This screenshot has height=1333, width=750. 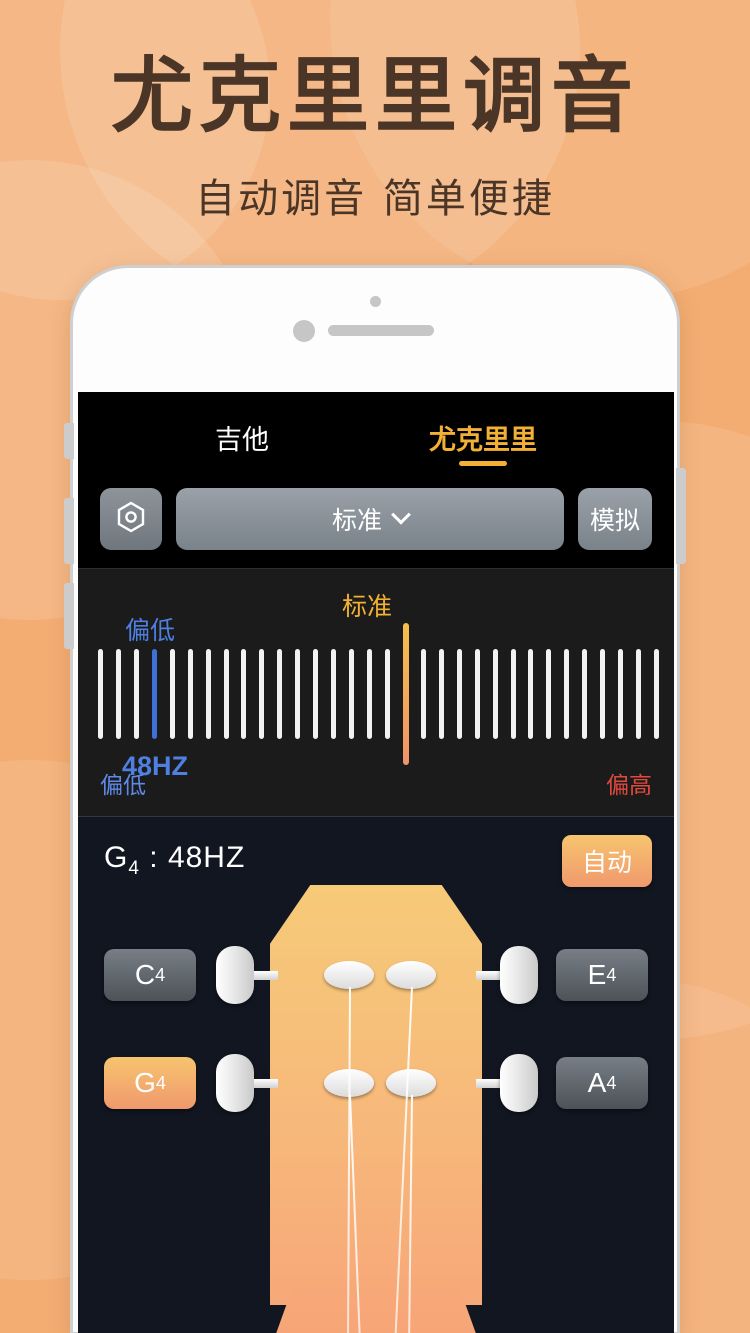 I want to click on string-button-g4: G4, so click(x=150, y=1083).